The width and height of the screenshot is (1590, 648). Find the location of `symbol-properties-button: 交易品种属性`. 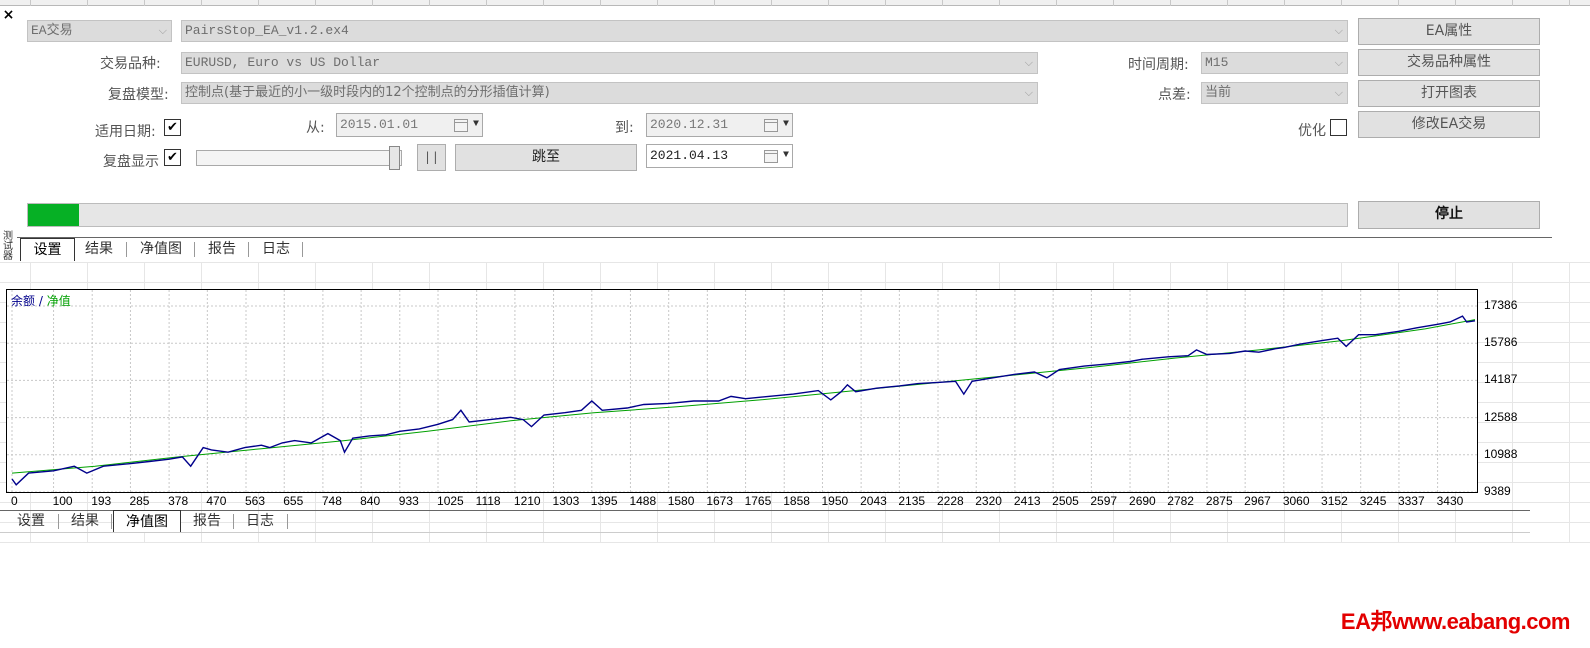

symbol-properties-button: 交易品种属性 is located at coordinates (1449, 62).